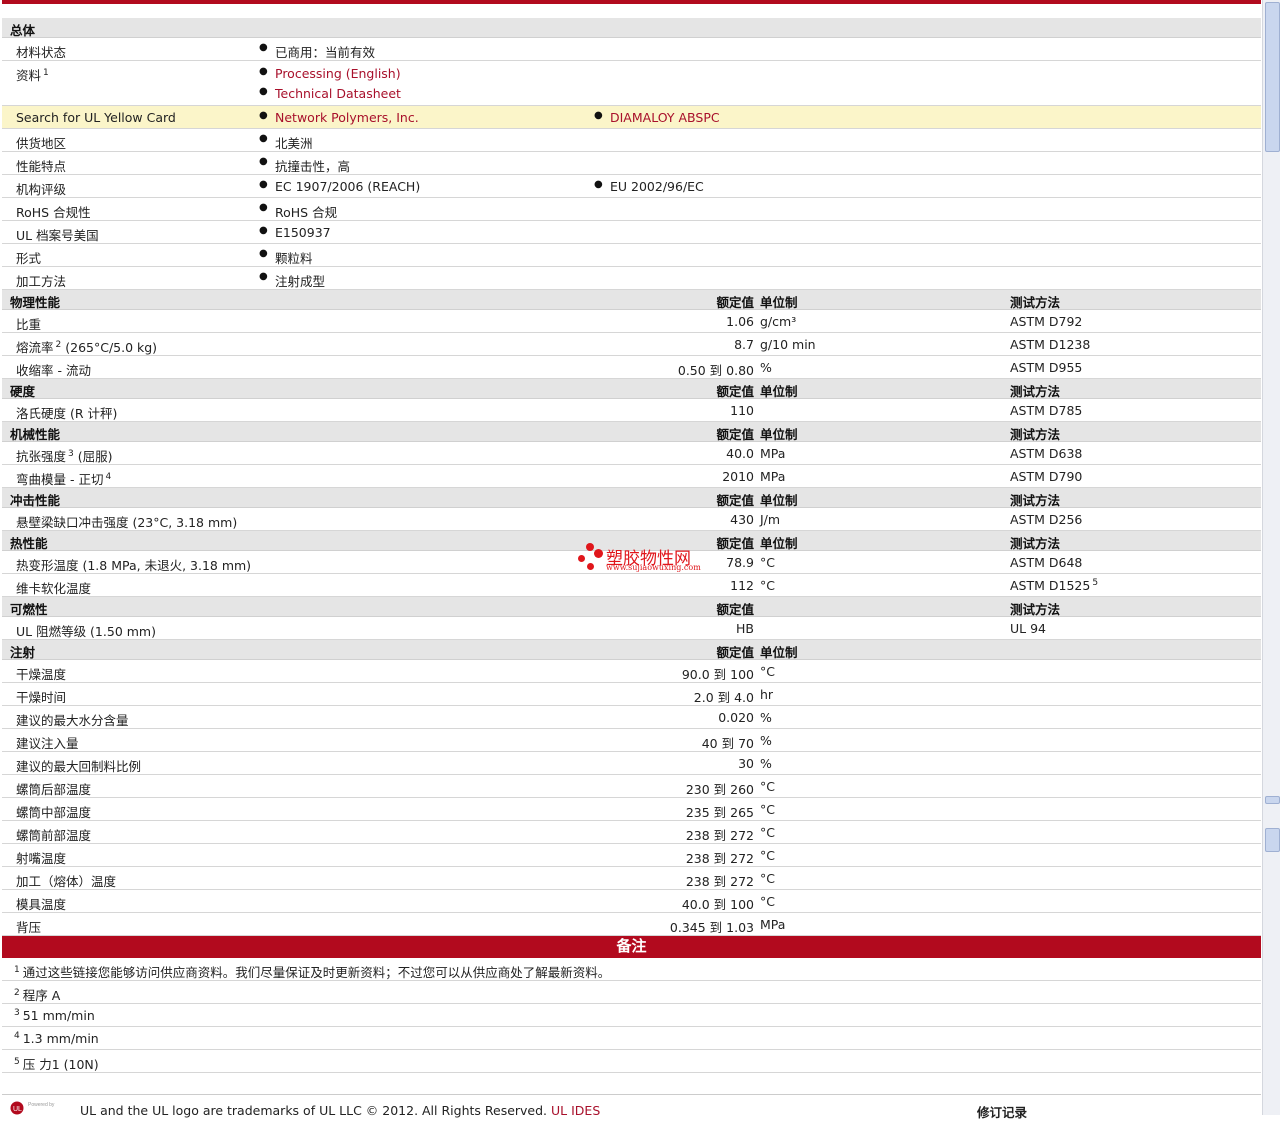  Describe the element at coordinates (1002, 1111) in the screenshot. I see `revision-history-link: 修订记录` at that location.